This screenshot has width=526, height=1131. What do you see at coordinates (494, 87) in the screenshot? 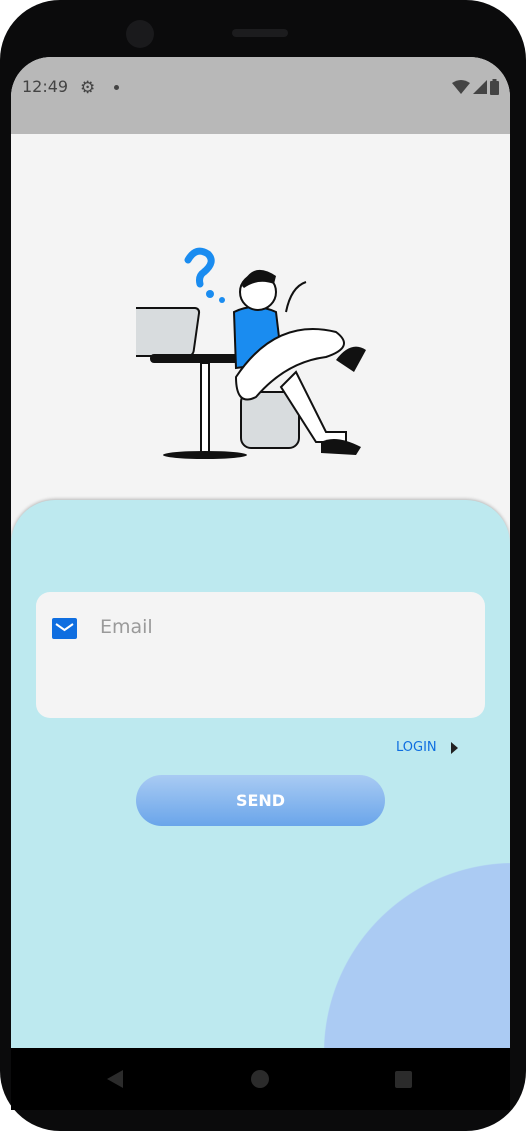
I see `battery-icon` at bounding box center [494, 87].